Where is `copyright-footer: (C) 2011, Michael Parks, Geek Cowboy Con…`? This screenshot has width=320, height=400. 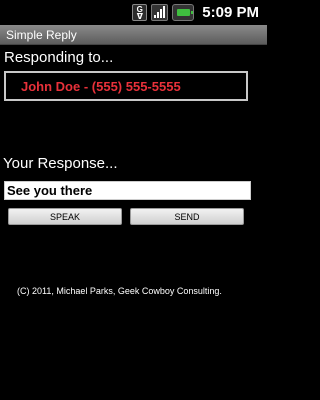
copyright-footer: (C) 2011, Michael Parks, Geek Cowboy Con… is located at coordinates (119, 291).